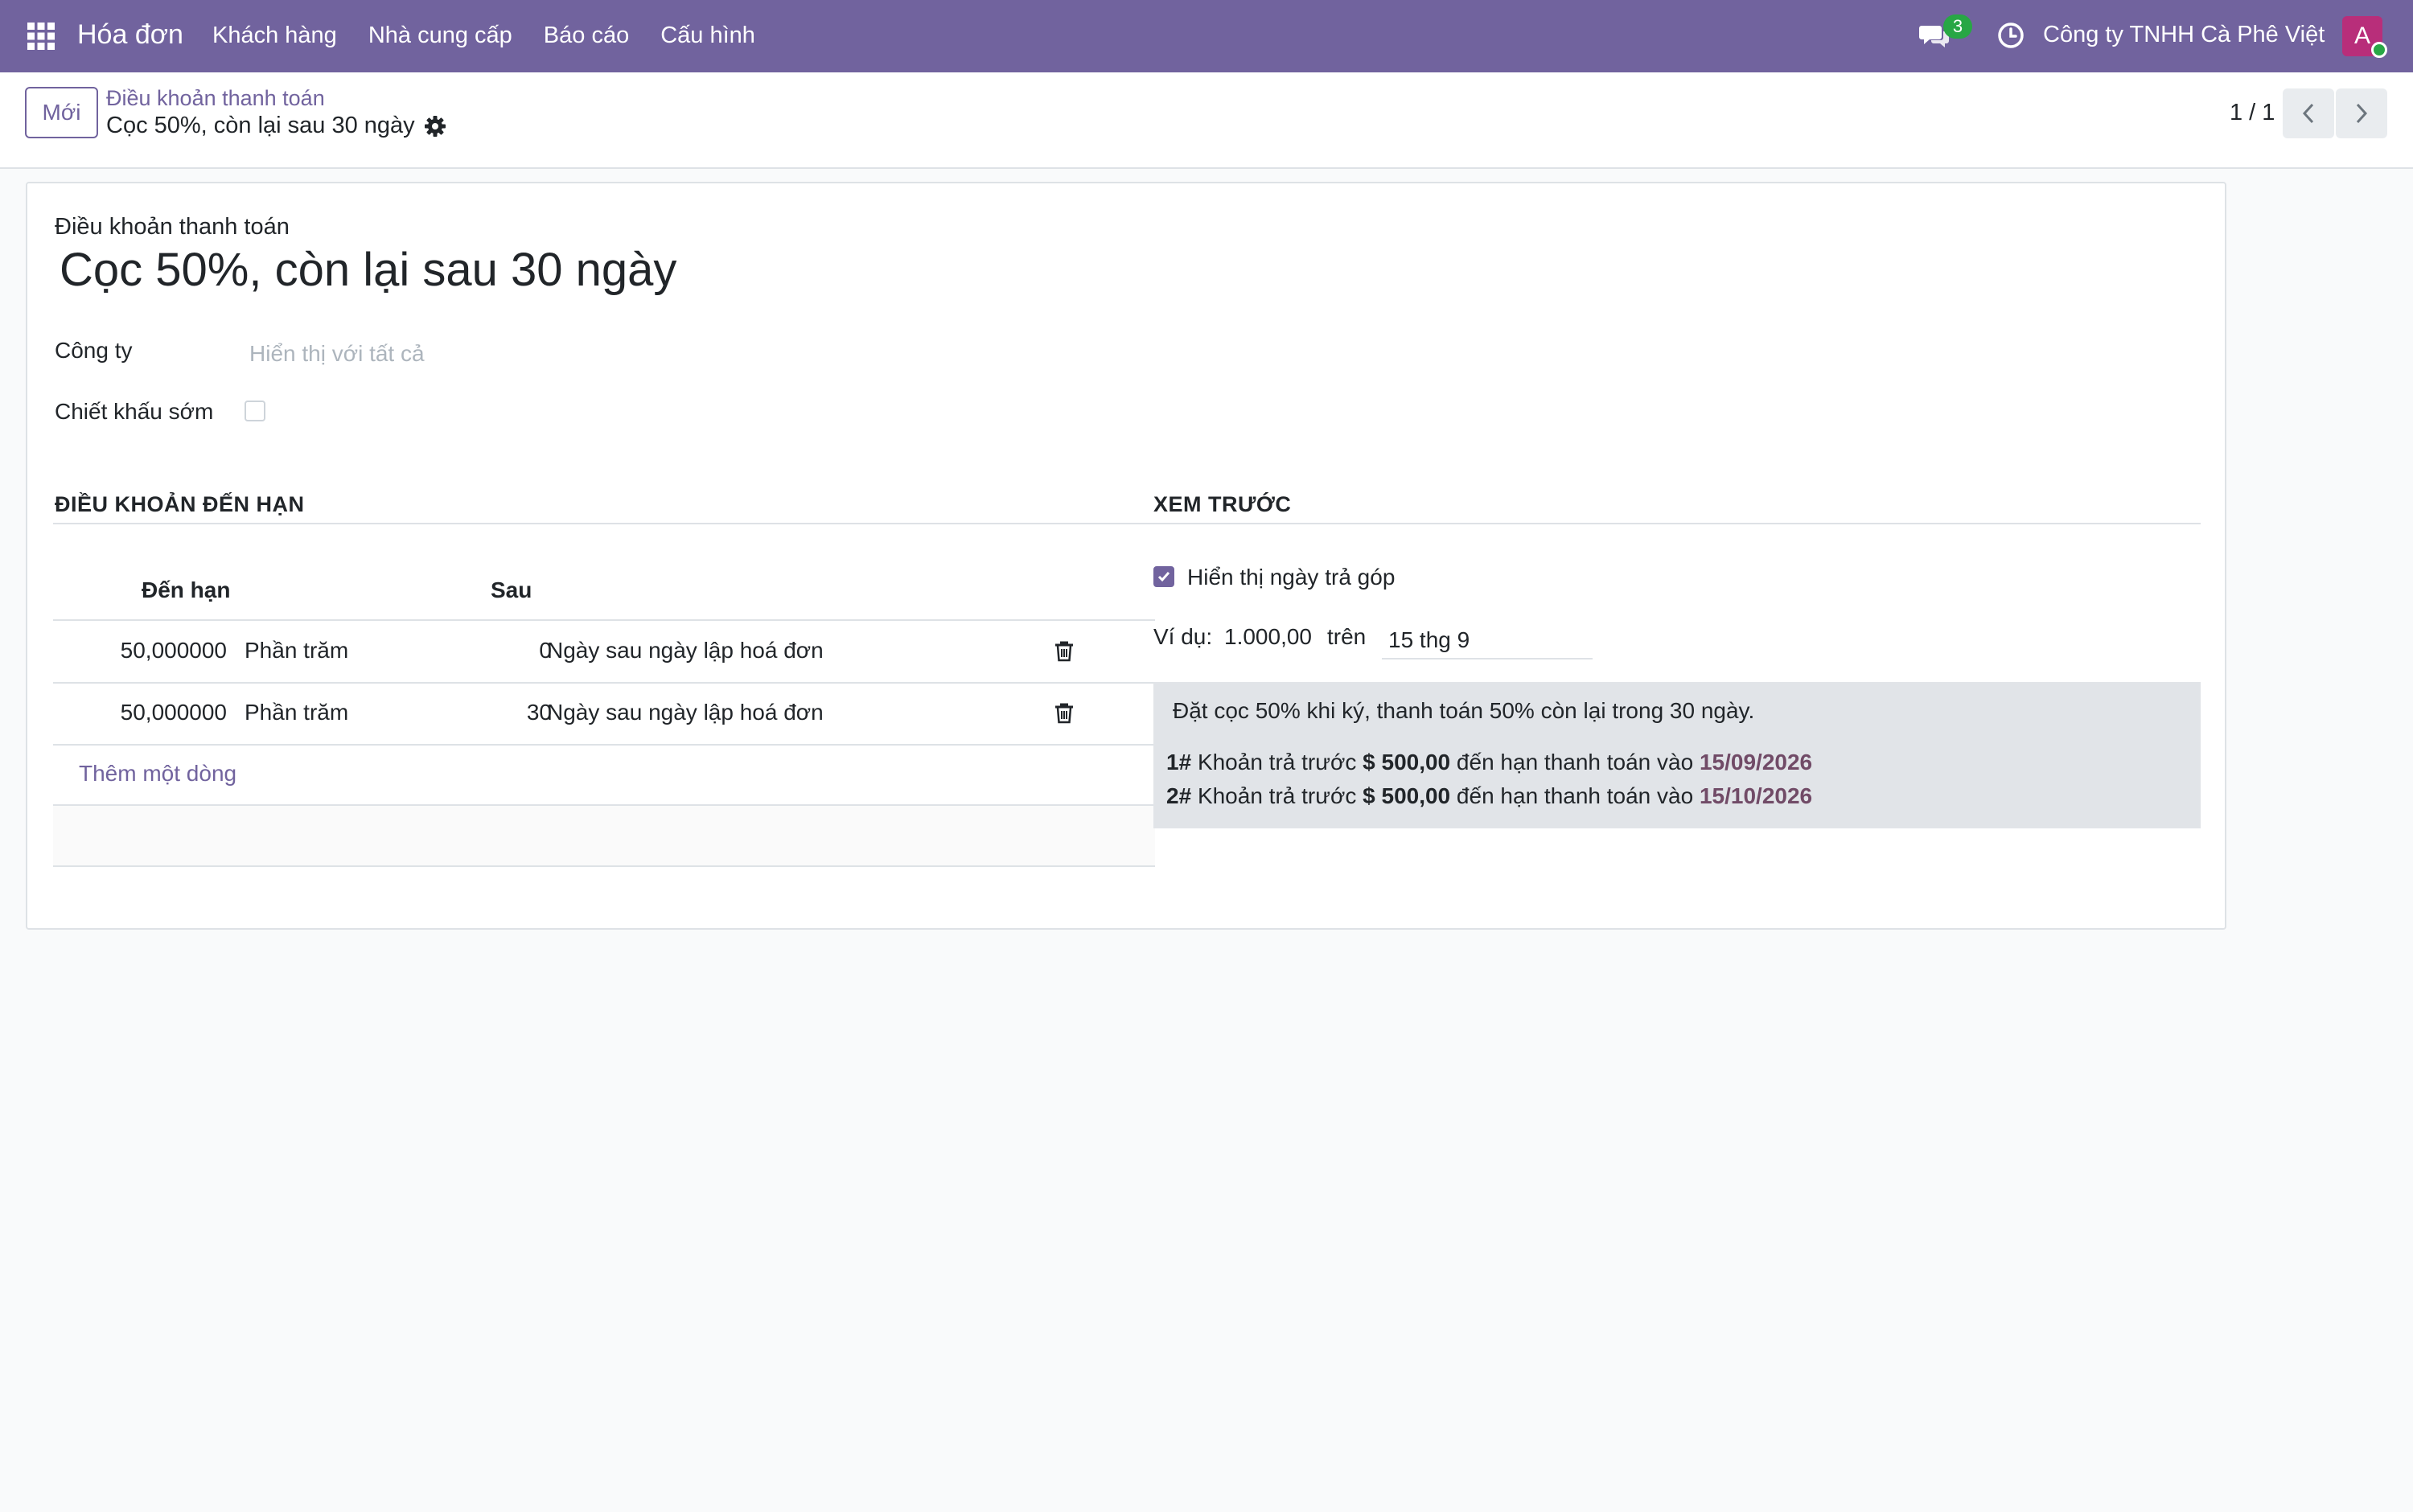 This screenshot has height=1512, width=2413. I want to click on chevron-left-icon, so click(2308, 114).